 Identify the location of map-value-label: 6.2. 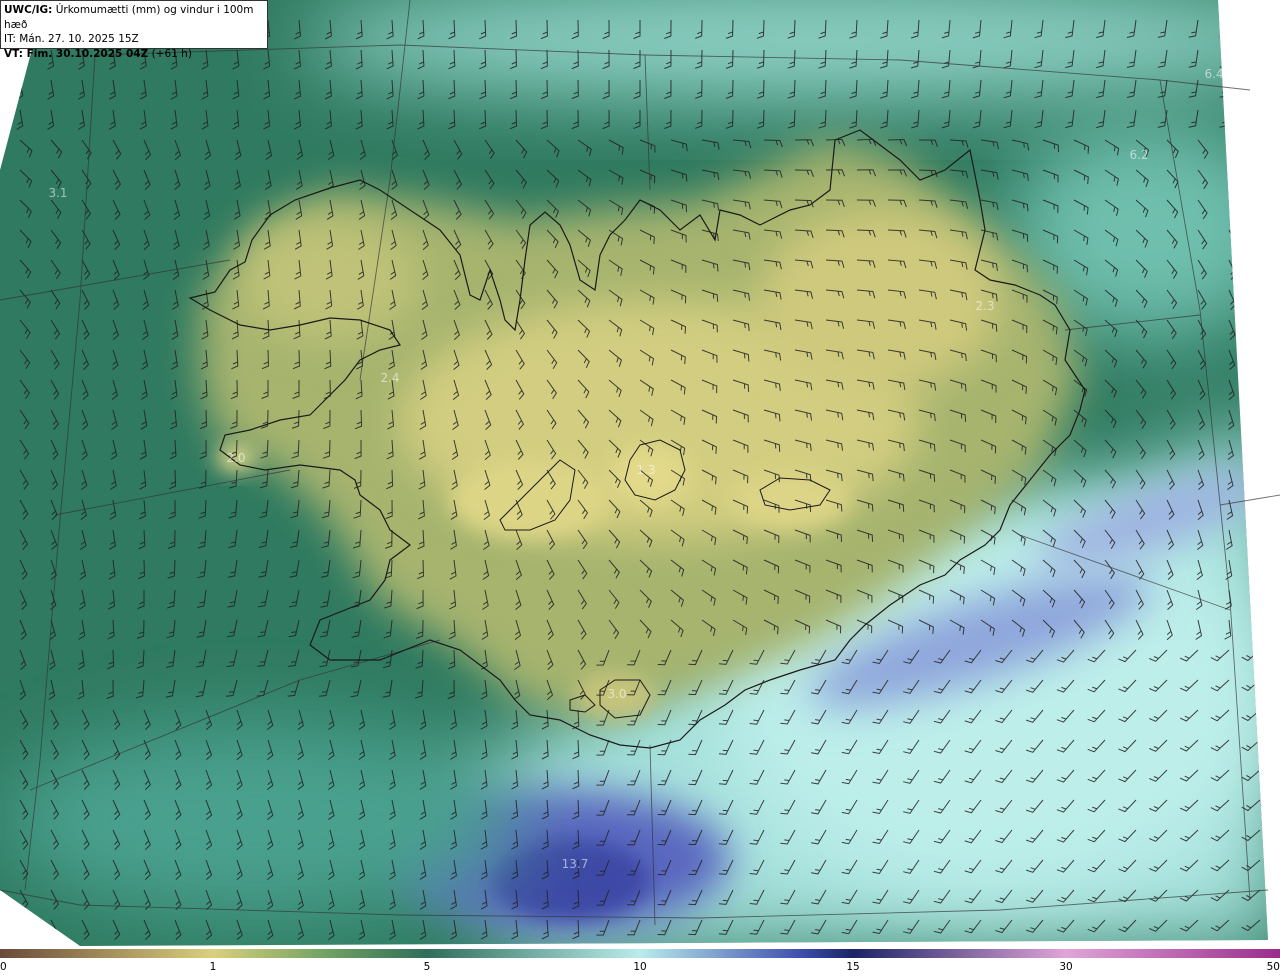
(1139, 155).